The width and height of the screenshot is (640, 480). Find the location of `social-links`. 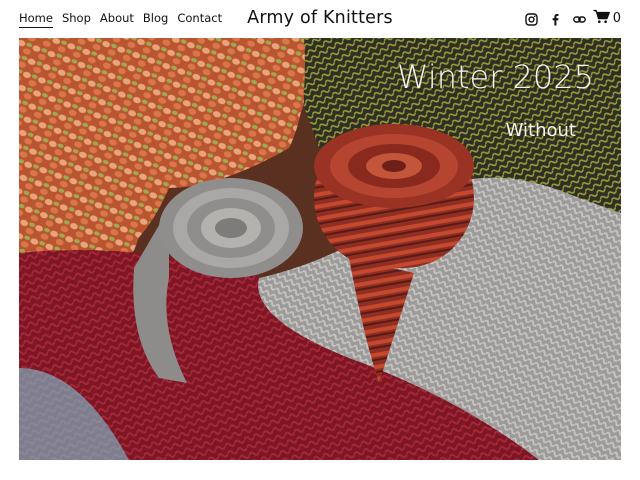

social-links is located at coordinates (555, 18).